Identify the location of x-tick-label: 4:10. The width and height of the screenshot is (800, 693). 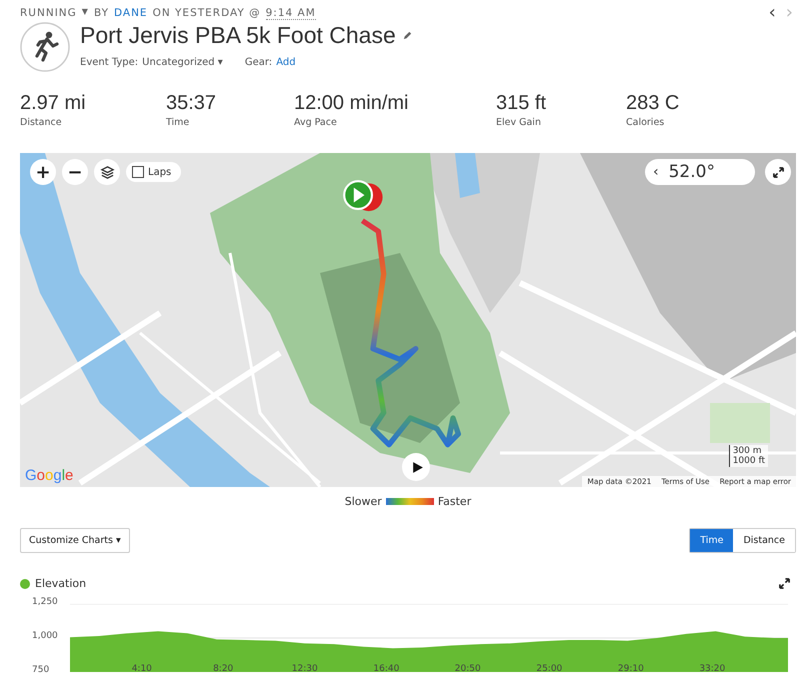
(142, 669).